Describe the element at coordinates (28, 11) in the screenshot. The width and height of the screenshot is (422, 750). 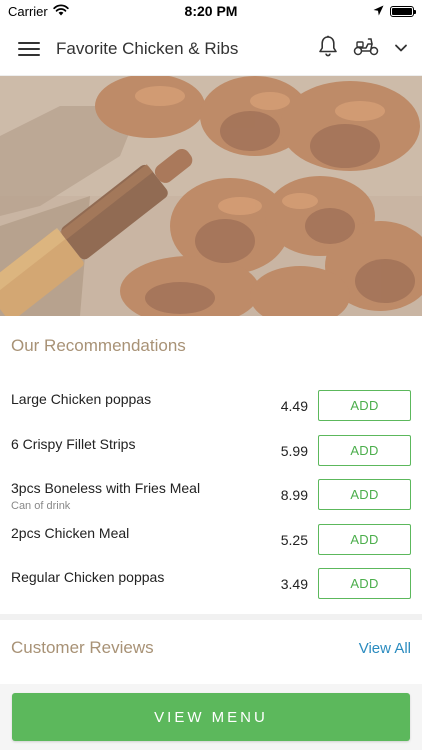
I see `carrier-label: Carrier` at that location.